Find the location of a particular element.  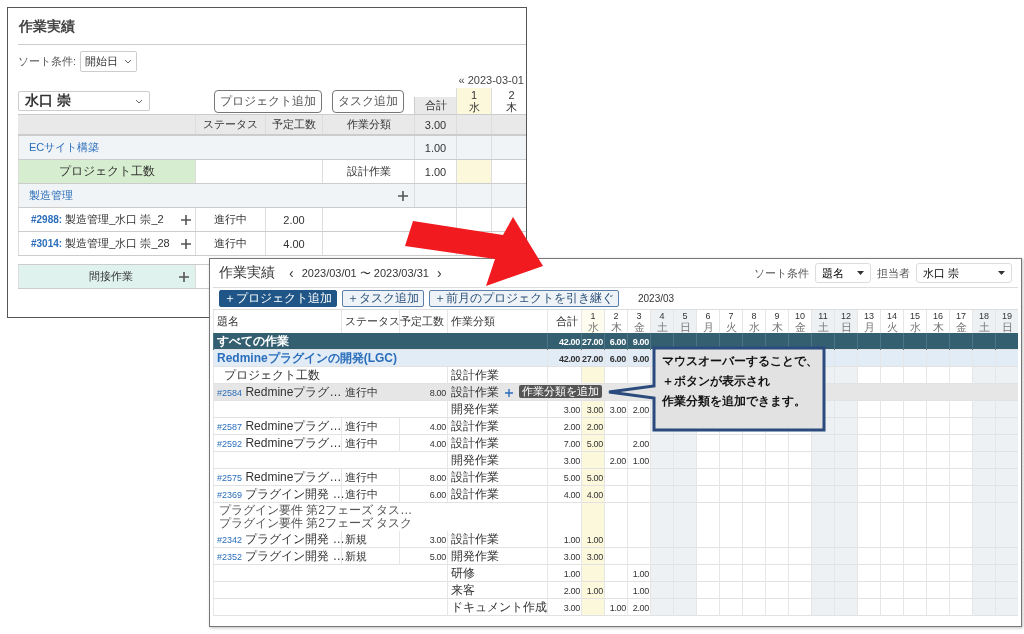

task-link: #2342 is located at coordinates (230, 539).